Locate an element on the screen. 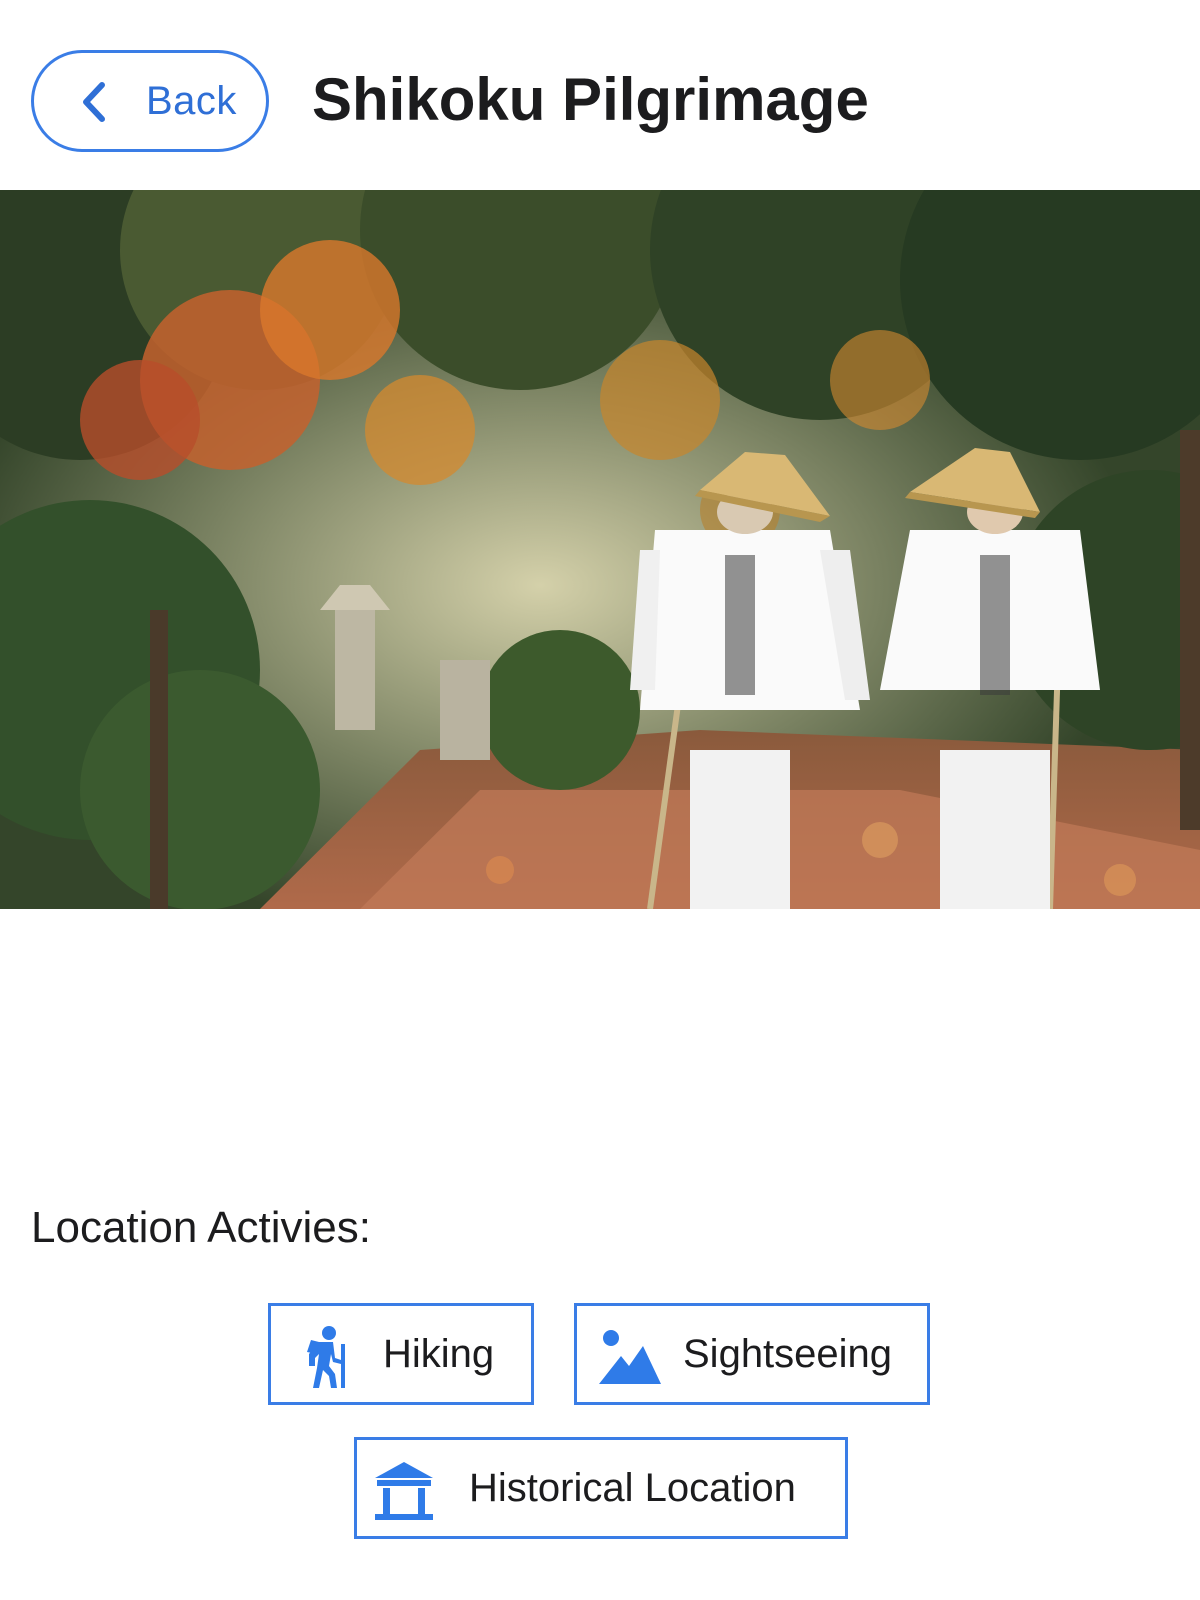 The width and height of the screenshot is (1200, 1600). activity-label: Historical Location is located at coordinates (632, 1488).